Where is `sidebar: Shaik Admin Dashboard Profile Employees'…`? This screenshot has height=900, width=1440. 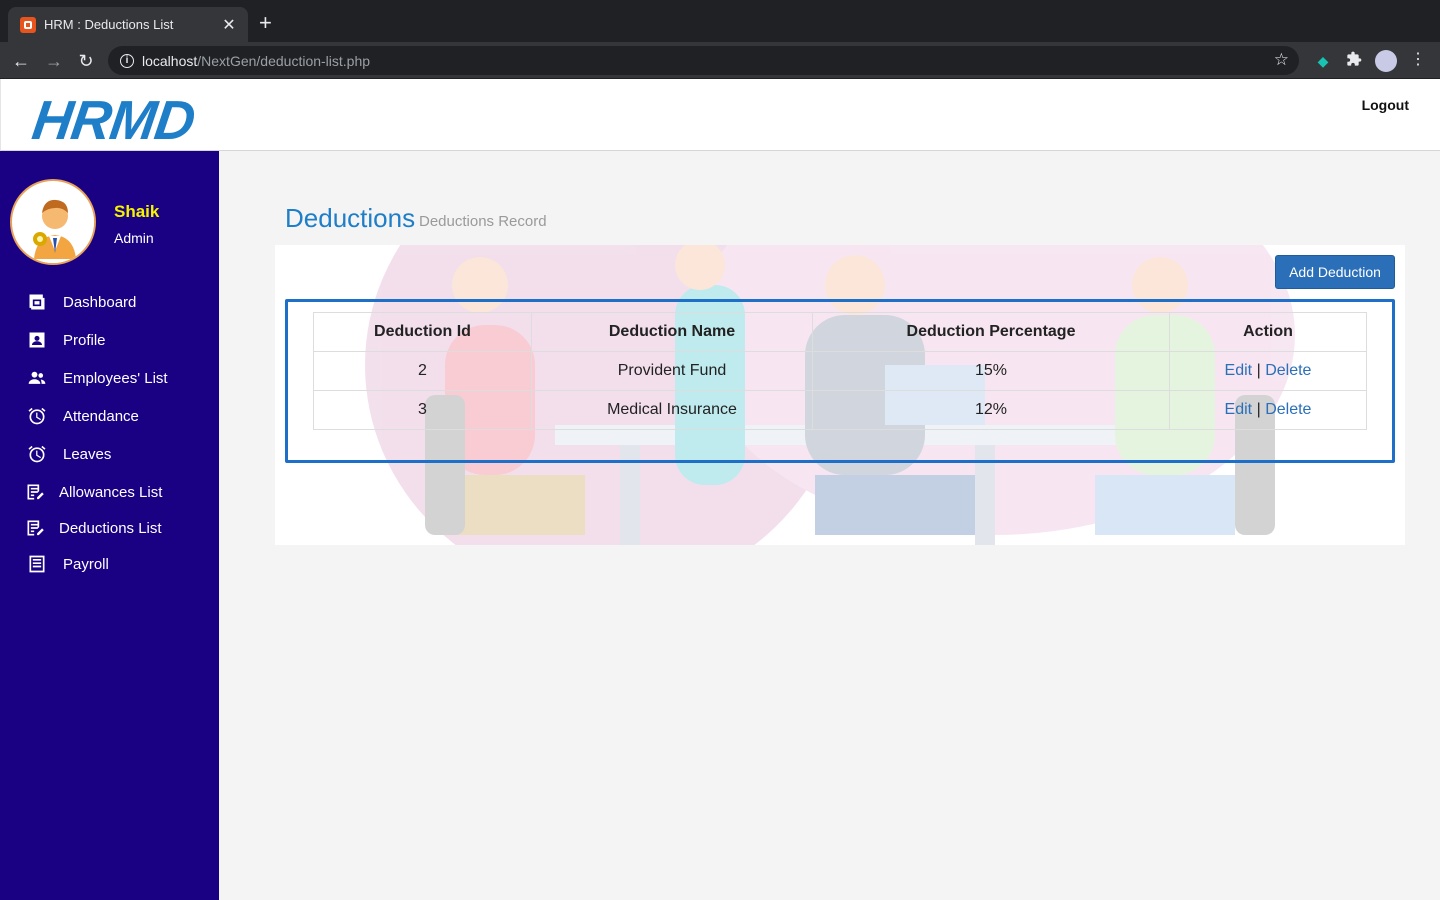 sidebar: Shaik Admin Dashboard Profile Employees'… is located at coordinates (109, 525).